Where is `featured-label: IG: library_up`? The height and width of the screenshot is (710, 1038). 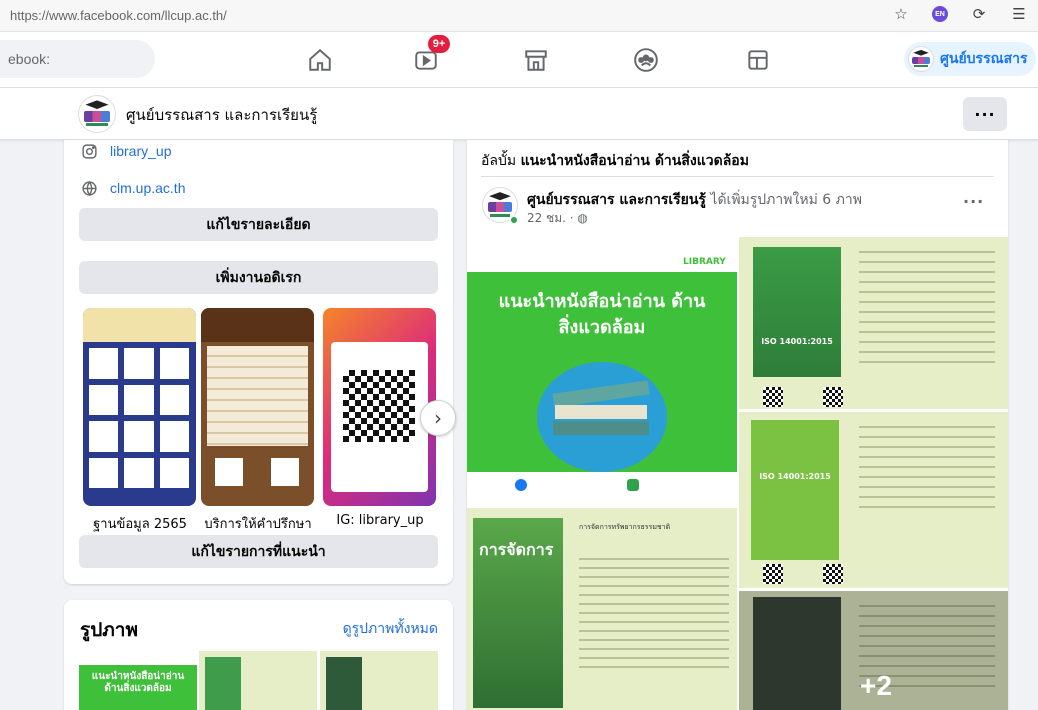 featured-label: IG: library_up is located at coordinates (380, 520).